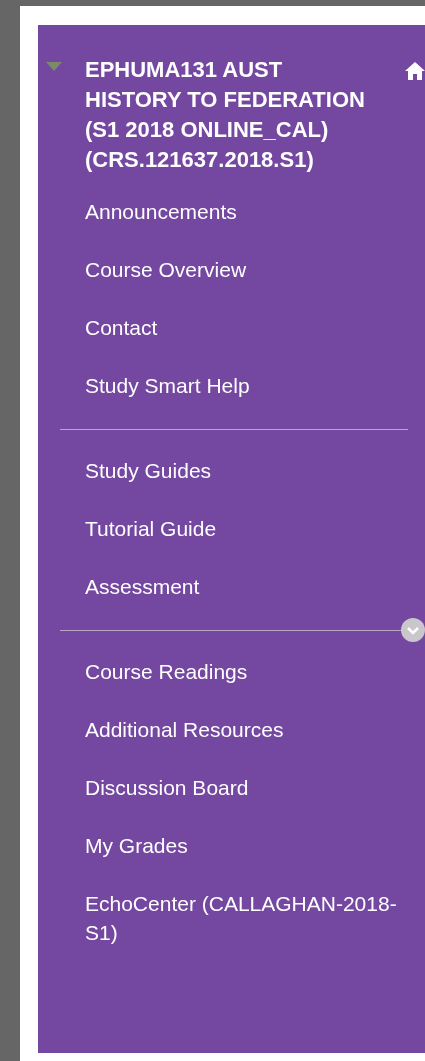 Image resolution: width=425 pixels, height=1061 pixels. Describe the element at coordinates (228, 730) in the screenshot. I see `menu-link: Additional Resources` at that location.